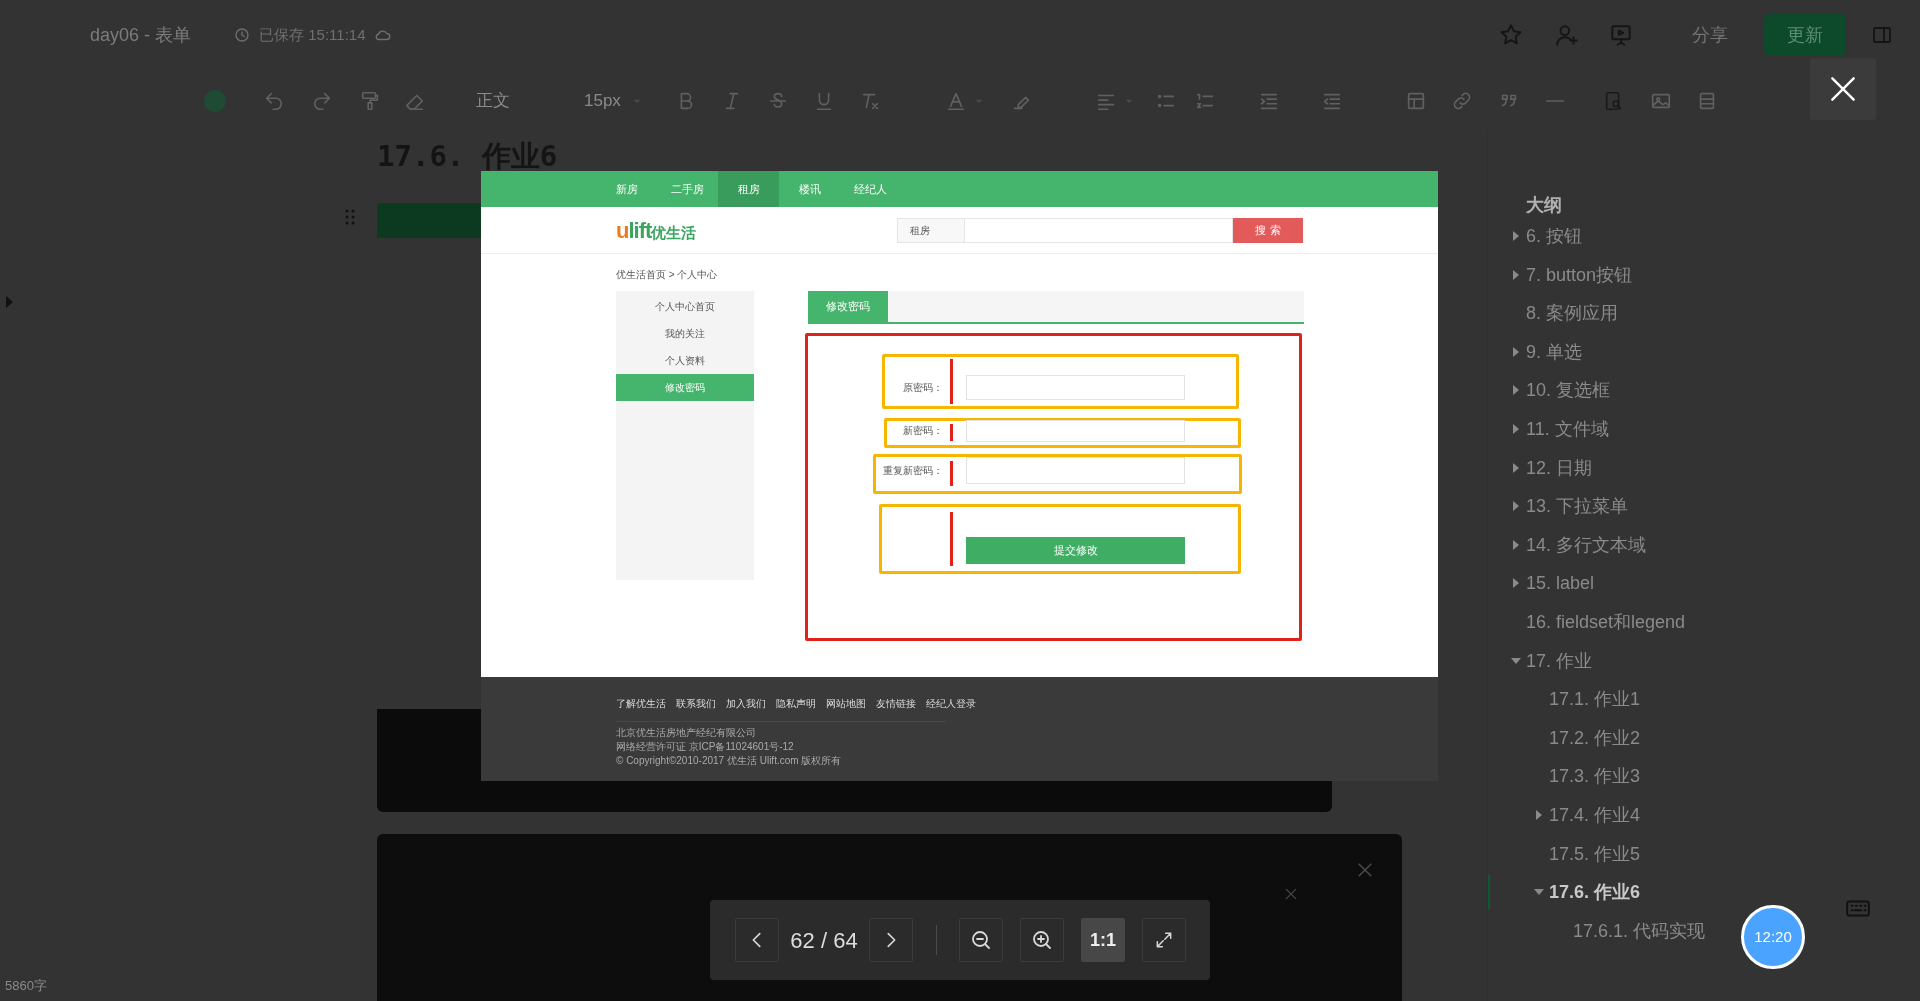 This screenshot has height=1001, width=1920. Describe the element at coordinates (891, 940) in the screenshot. I see `next-button` at that location.